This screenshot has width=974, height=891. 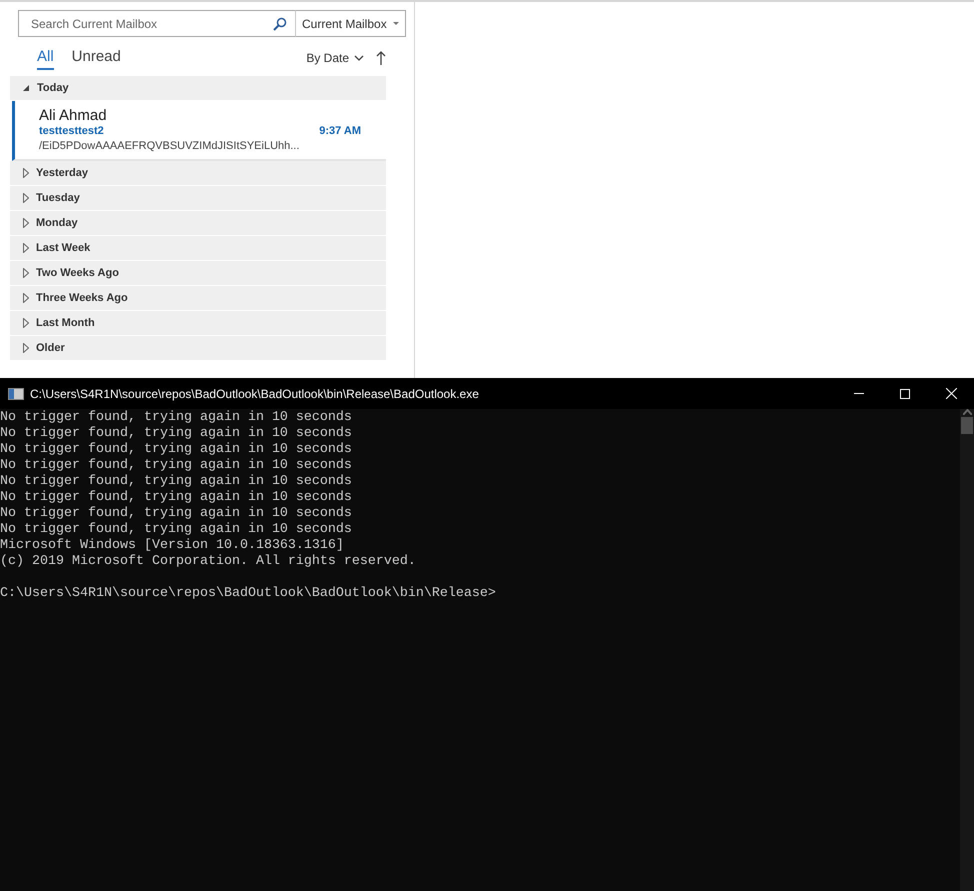 What do you see at coordinates (16, 394) in the screenshot?
I see `console-app-icon` at bounding box center [16, 394].